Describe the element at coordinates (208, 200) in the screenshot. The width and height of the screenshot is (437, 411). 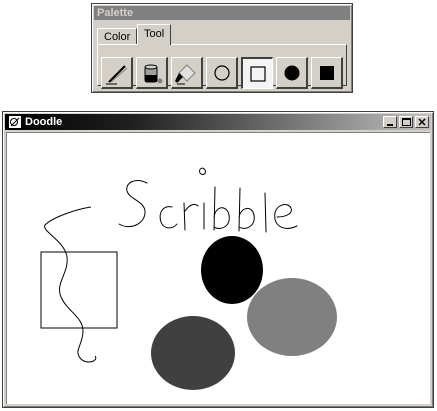
I see `scribble-handwriting` at that location.